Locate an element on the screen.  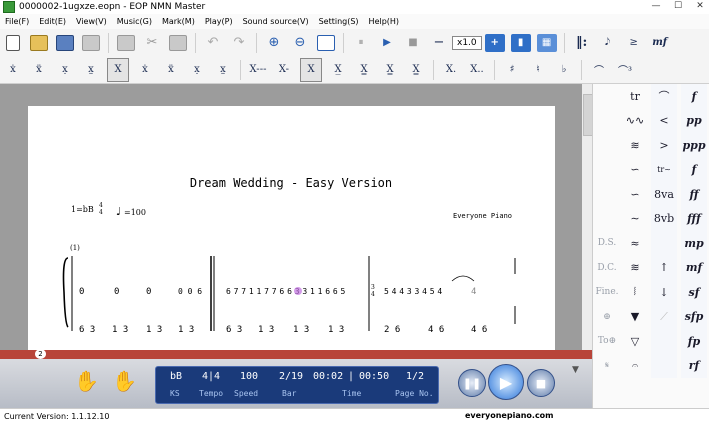
palette-trill-line: tr~ is located at coordinates (664, 170).